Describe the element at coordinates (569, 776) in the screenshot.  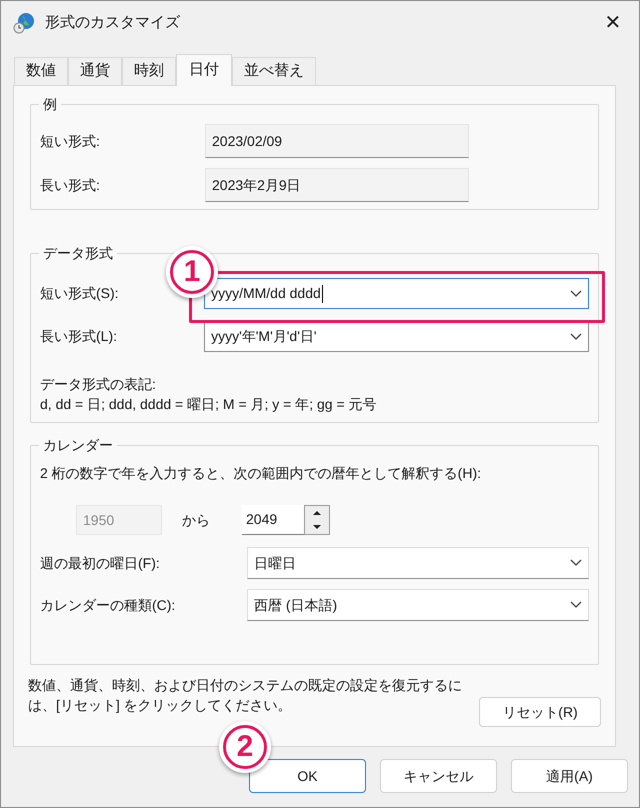
I see `dialog-button: 適用(A)` at that location.